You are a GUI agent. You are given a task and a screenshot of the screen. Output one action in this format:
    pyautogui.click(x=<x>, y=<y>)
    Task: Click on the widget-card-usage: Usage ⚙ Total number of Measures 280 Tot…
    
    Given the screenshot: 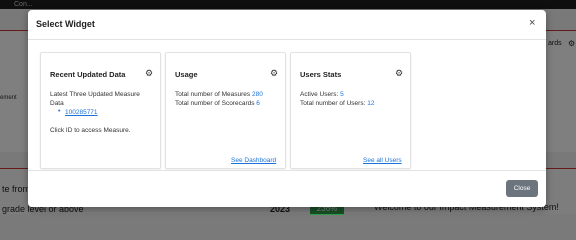 What is the action you would take?
    pyautogui.click(x=225, y=110)
    